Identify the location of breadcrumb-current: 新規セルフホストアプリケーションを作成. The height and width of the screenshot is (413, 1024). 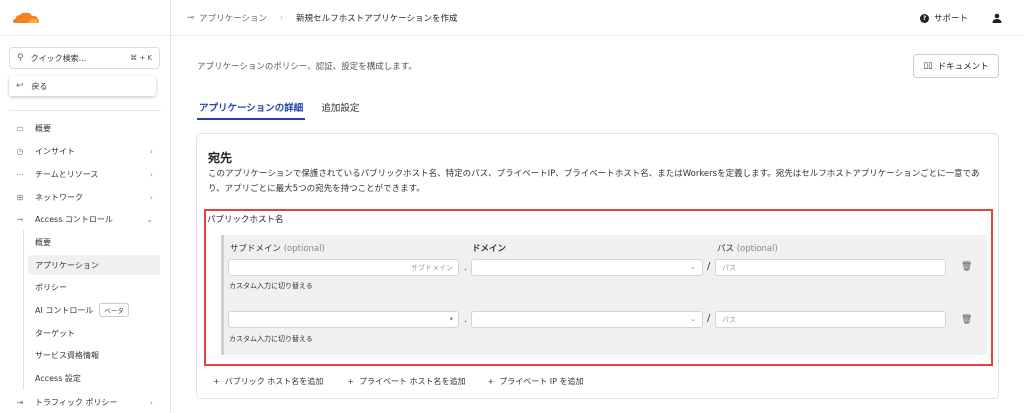
(377, 18).